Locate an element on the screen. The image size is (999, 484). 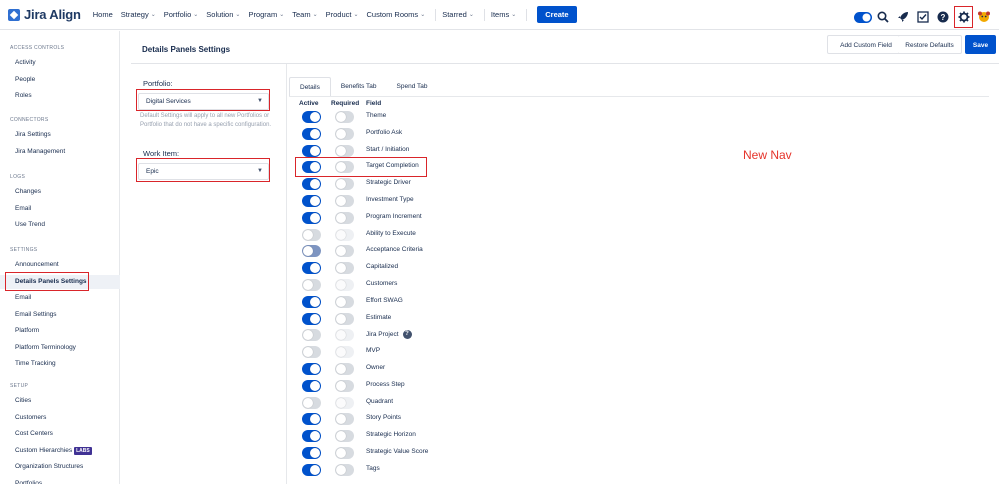
sidebar-section-title: CONNECTORS is located at coordinates (29, 120).